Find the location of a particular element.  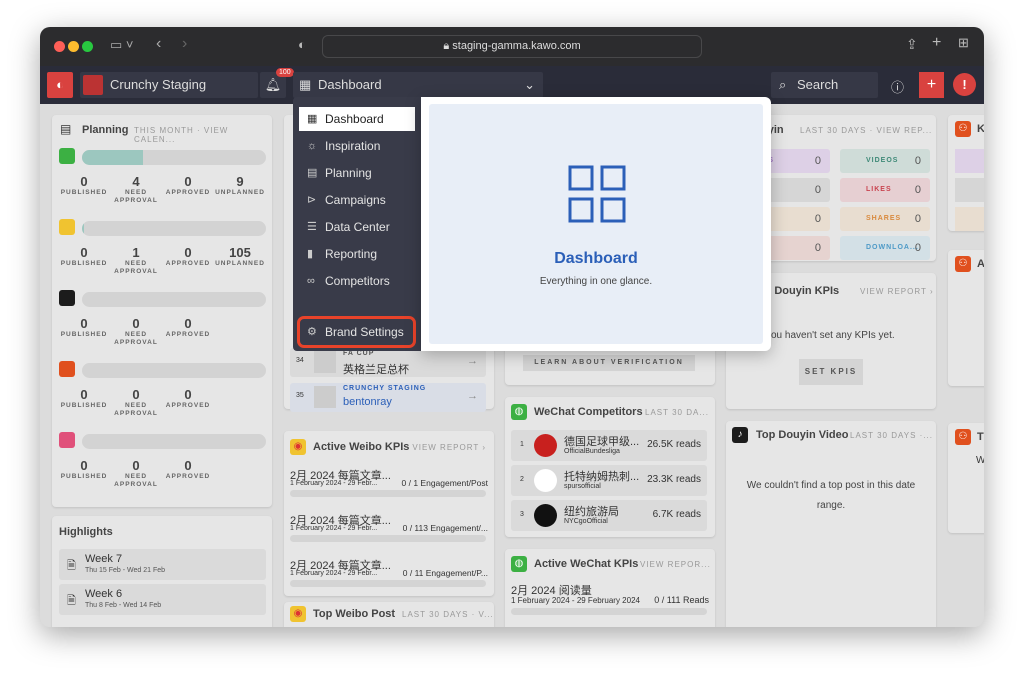

competitor-reads: 26.5K reads is located at coordinates (674, 444).